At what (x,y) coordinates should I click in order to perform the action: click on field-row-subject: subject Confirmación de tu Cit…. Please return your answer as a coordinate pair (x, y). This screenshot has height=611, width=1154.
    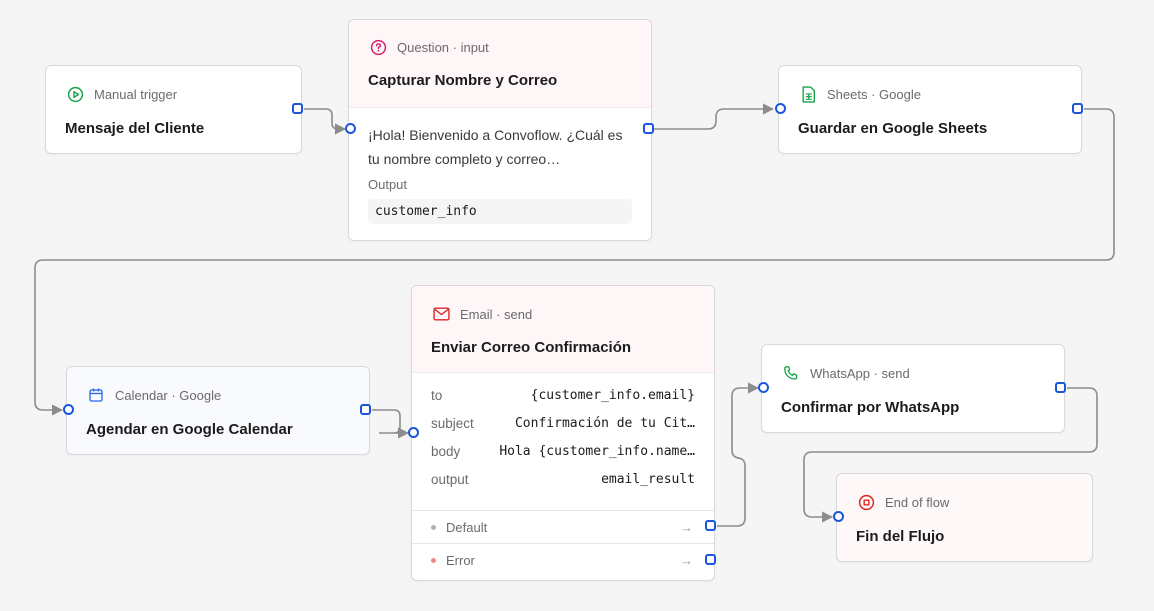
    Looking at the image, I should click on (563, 423).